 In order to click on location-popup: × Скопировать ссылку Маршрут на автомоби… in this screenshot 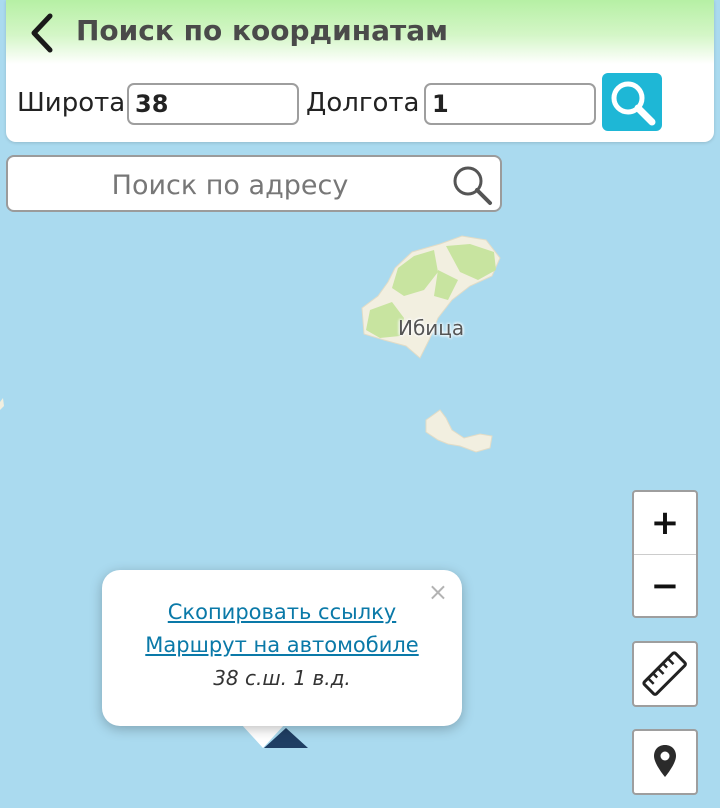, I will do `click(282, 648)`.